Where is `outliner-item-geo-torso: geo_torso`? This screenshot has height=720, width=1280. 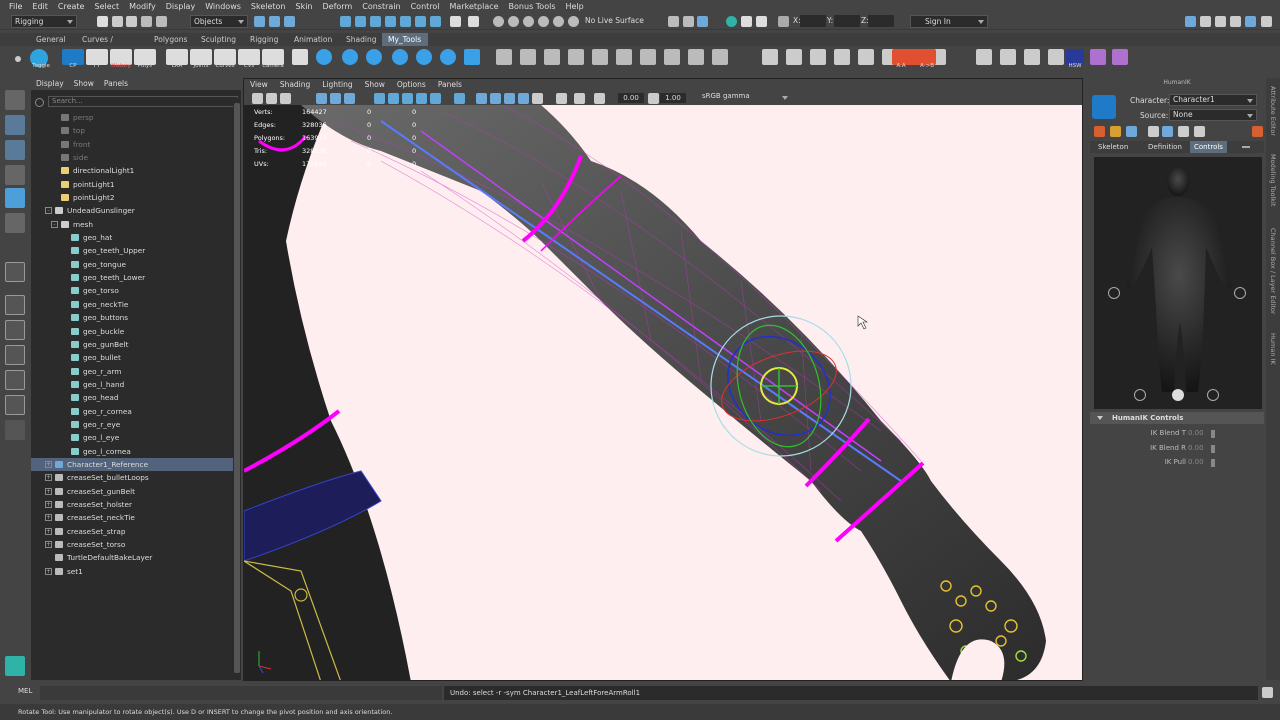
outliner-item-geo-torso: geo_torso is located at coordinates (136, 290).